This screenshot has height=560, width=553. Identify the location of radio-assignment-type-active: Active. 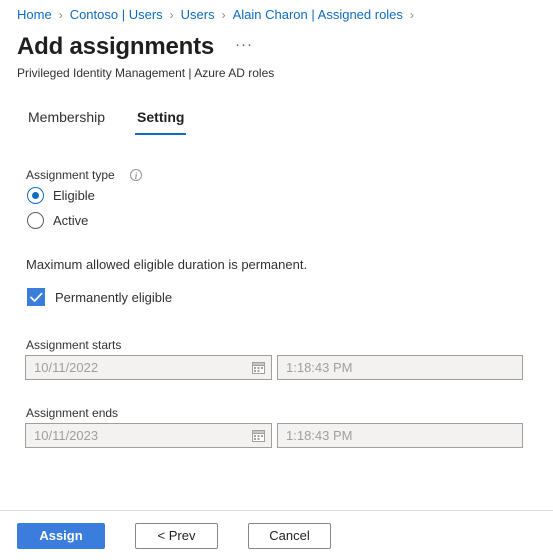
(57, 220).